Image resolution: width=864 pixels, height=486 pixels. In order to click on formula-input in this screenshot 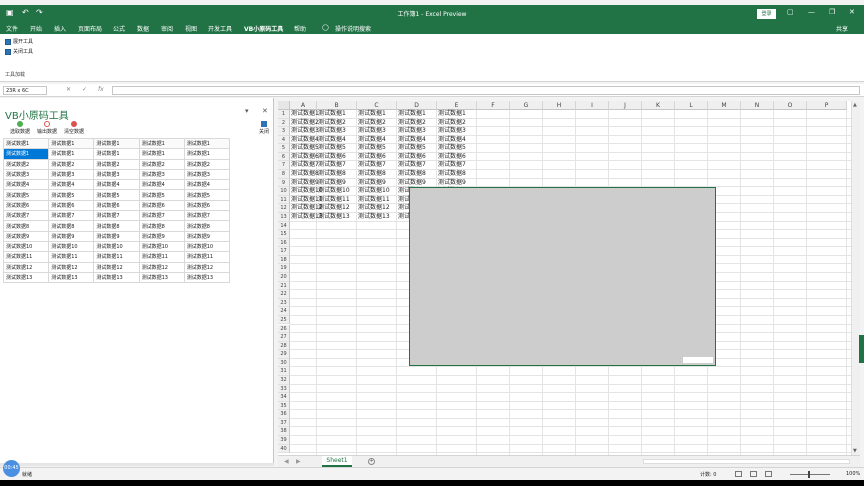, I will do `click(486, 90)`.